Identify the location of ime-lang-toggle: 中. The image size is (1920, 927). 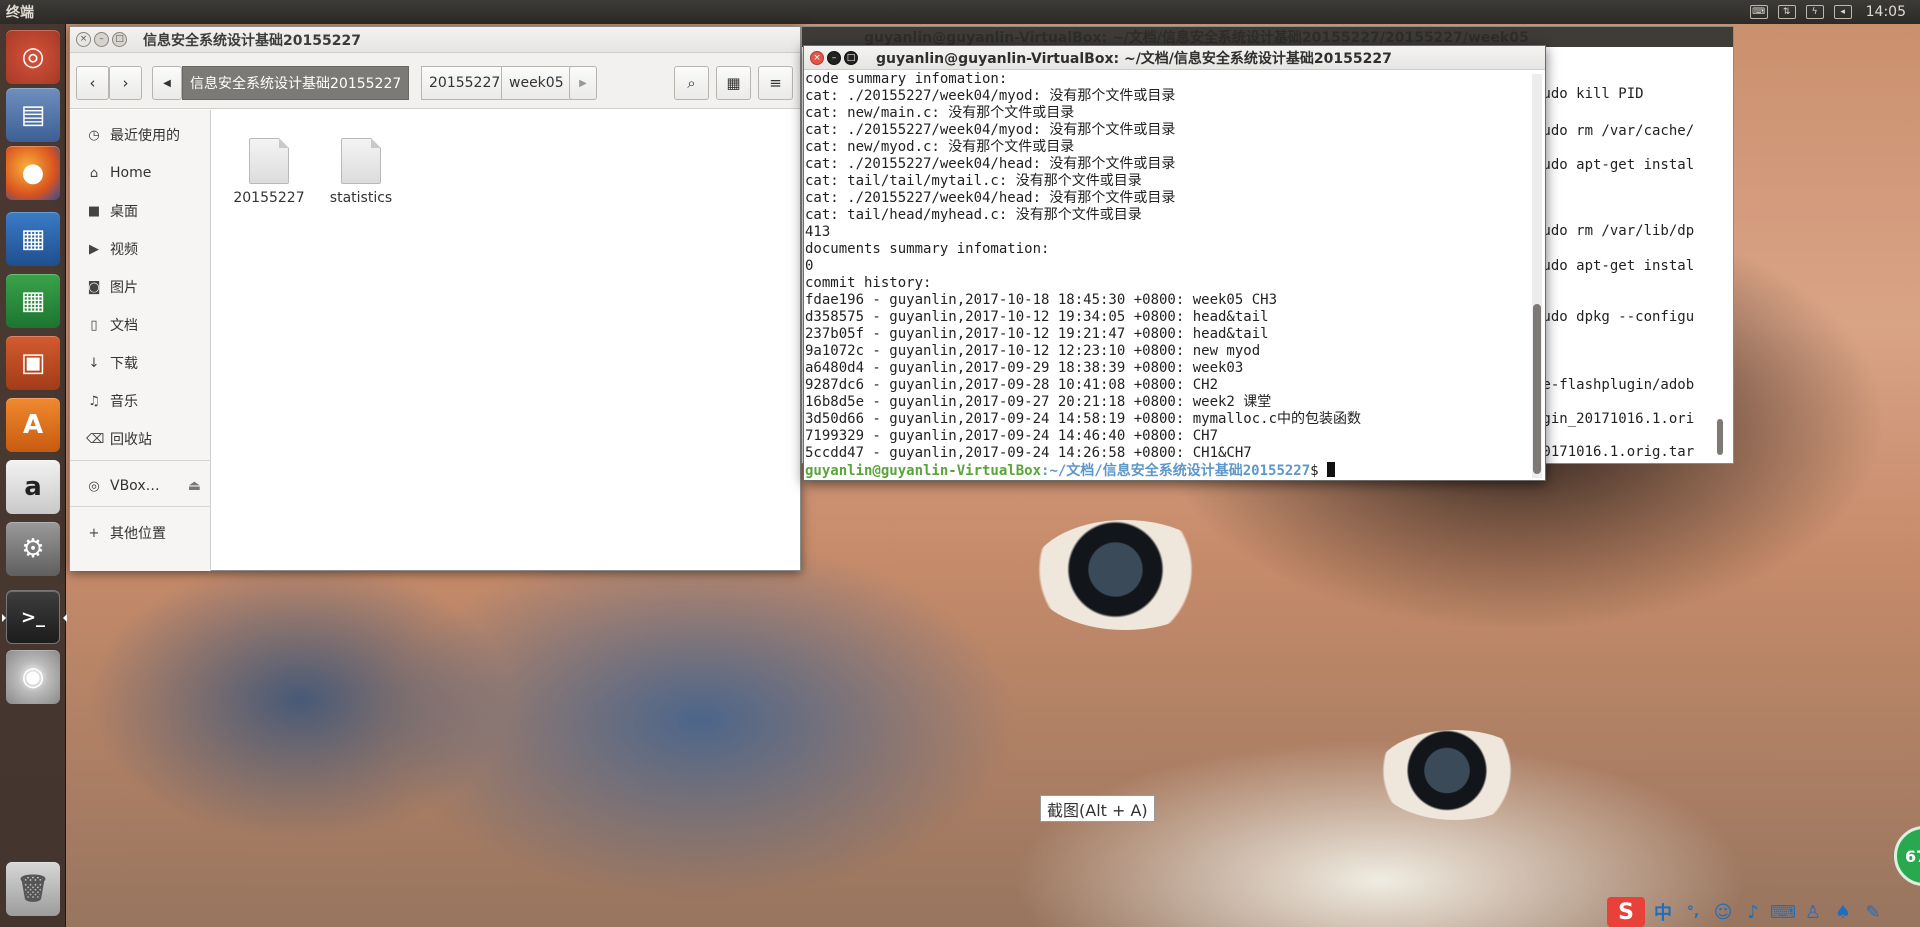
(1663, 912).